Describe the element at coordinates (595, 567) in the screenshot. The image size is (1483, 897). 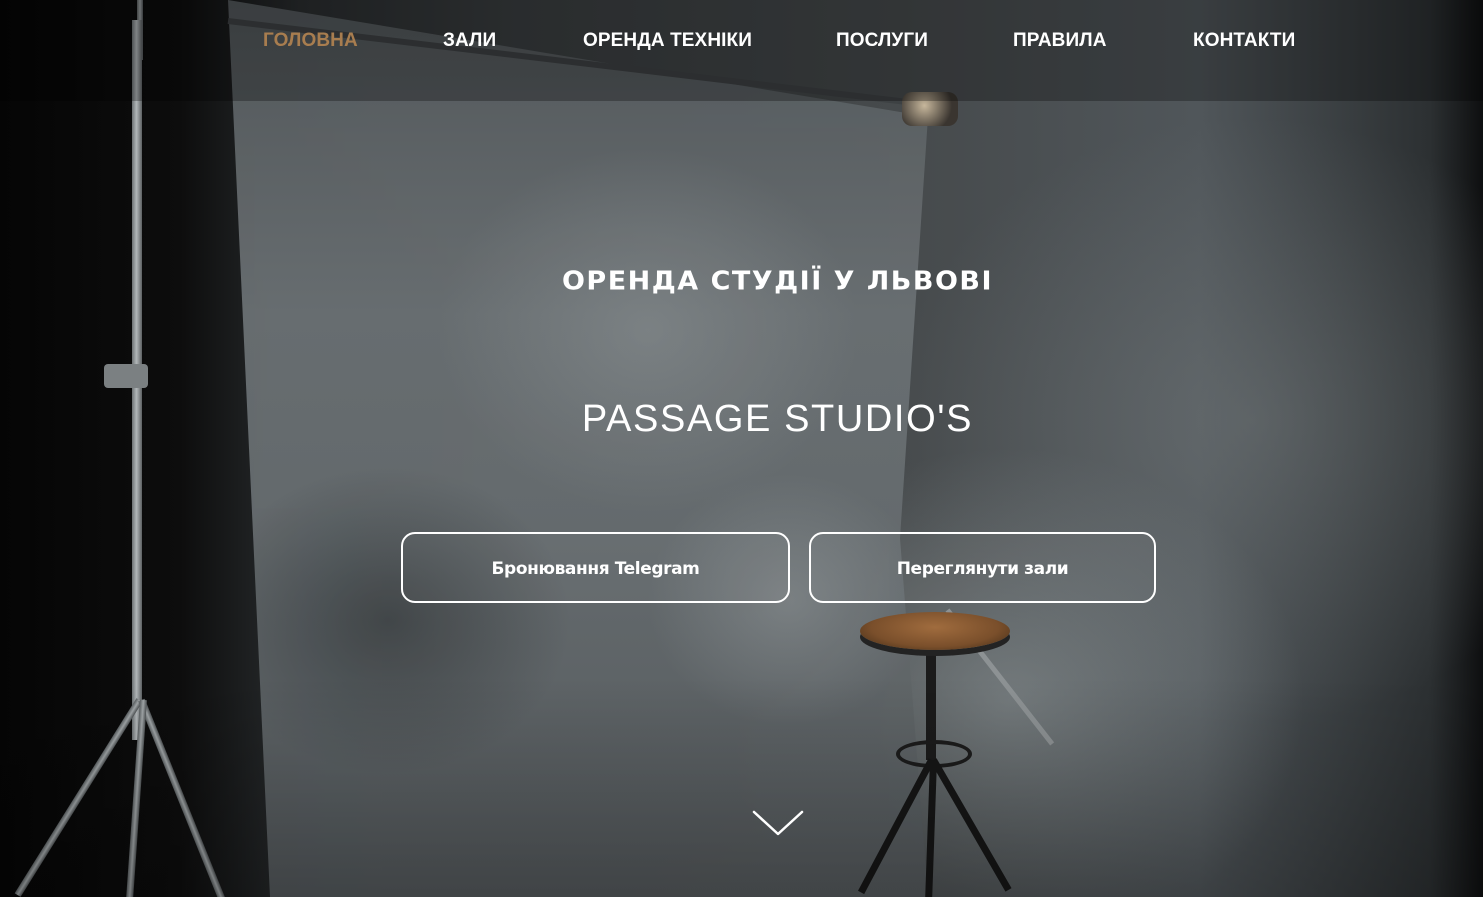
I see `book-telegram-button: Бронювання Telegram` at that location.